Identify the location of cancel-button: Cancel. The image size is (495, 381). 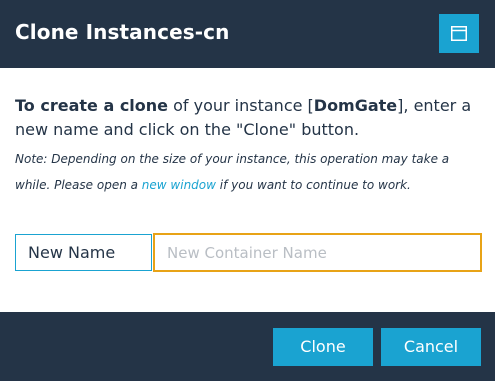
(431, 347).